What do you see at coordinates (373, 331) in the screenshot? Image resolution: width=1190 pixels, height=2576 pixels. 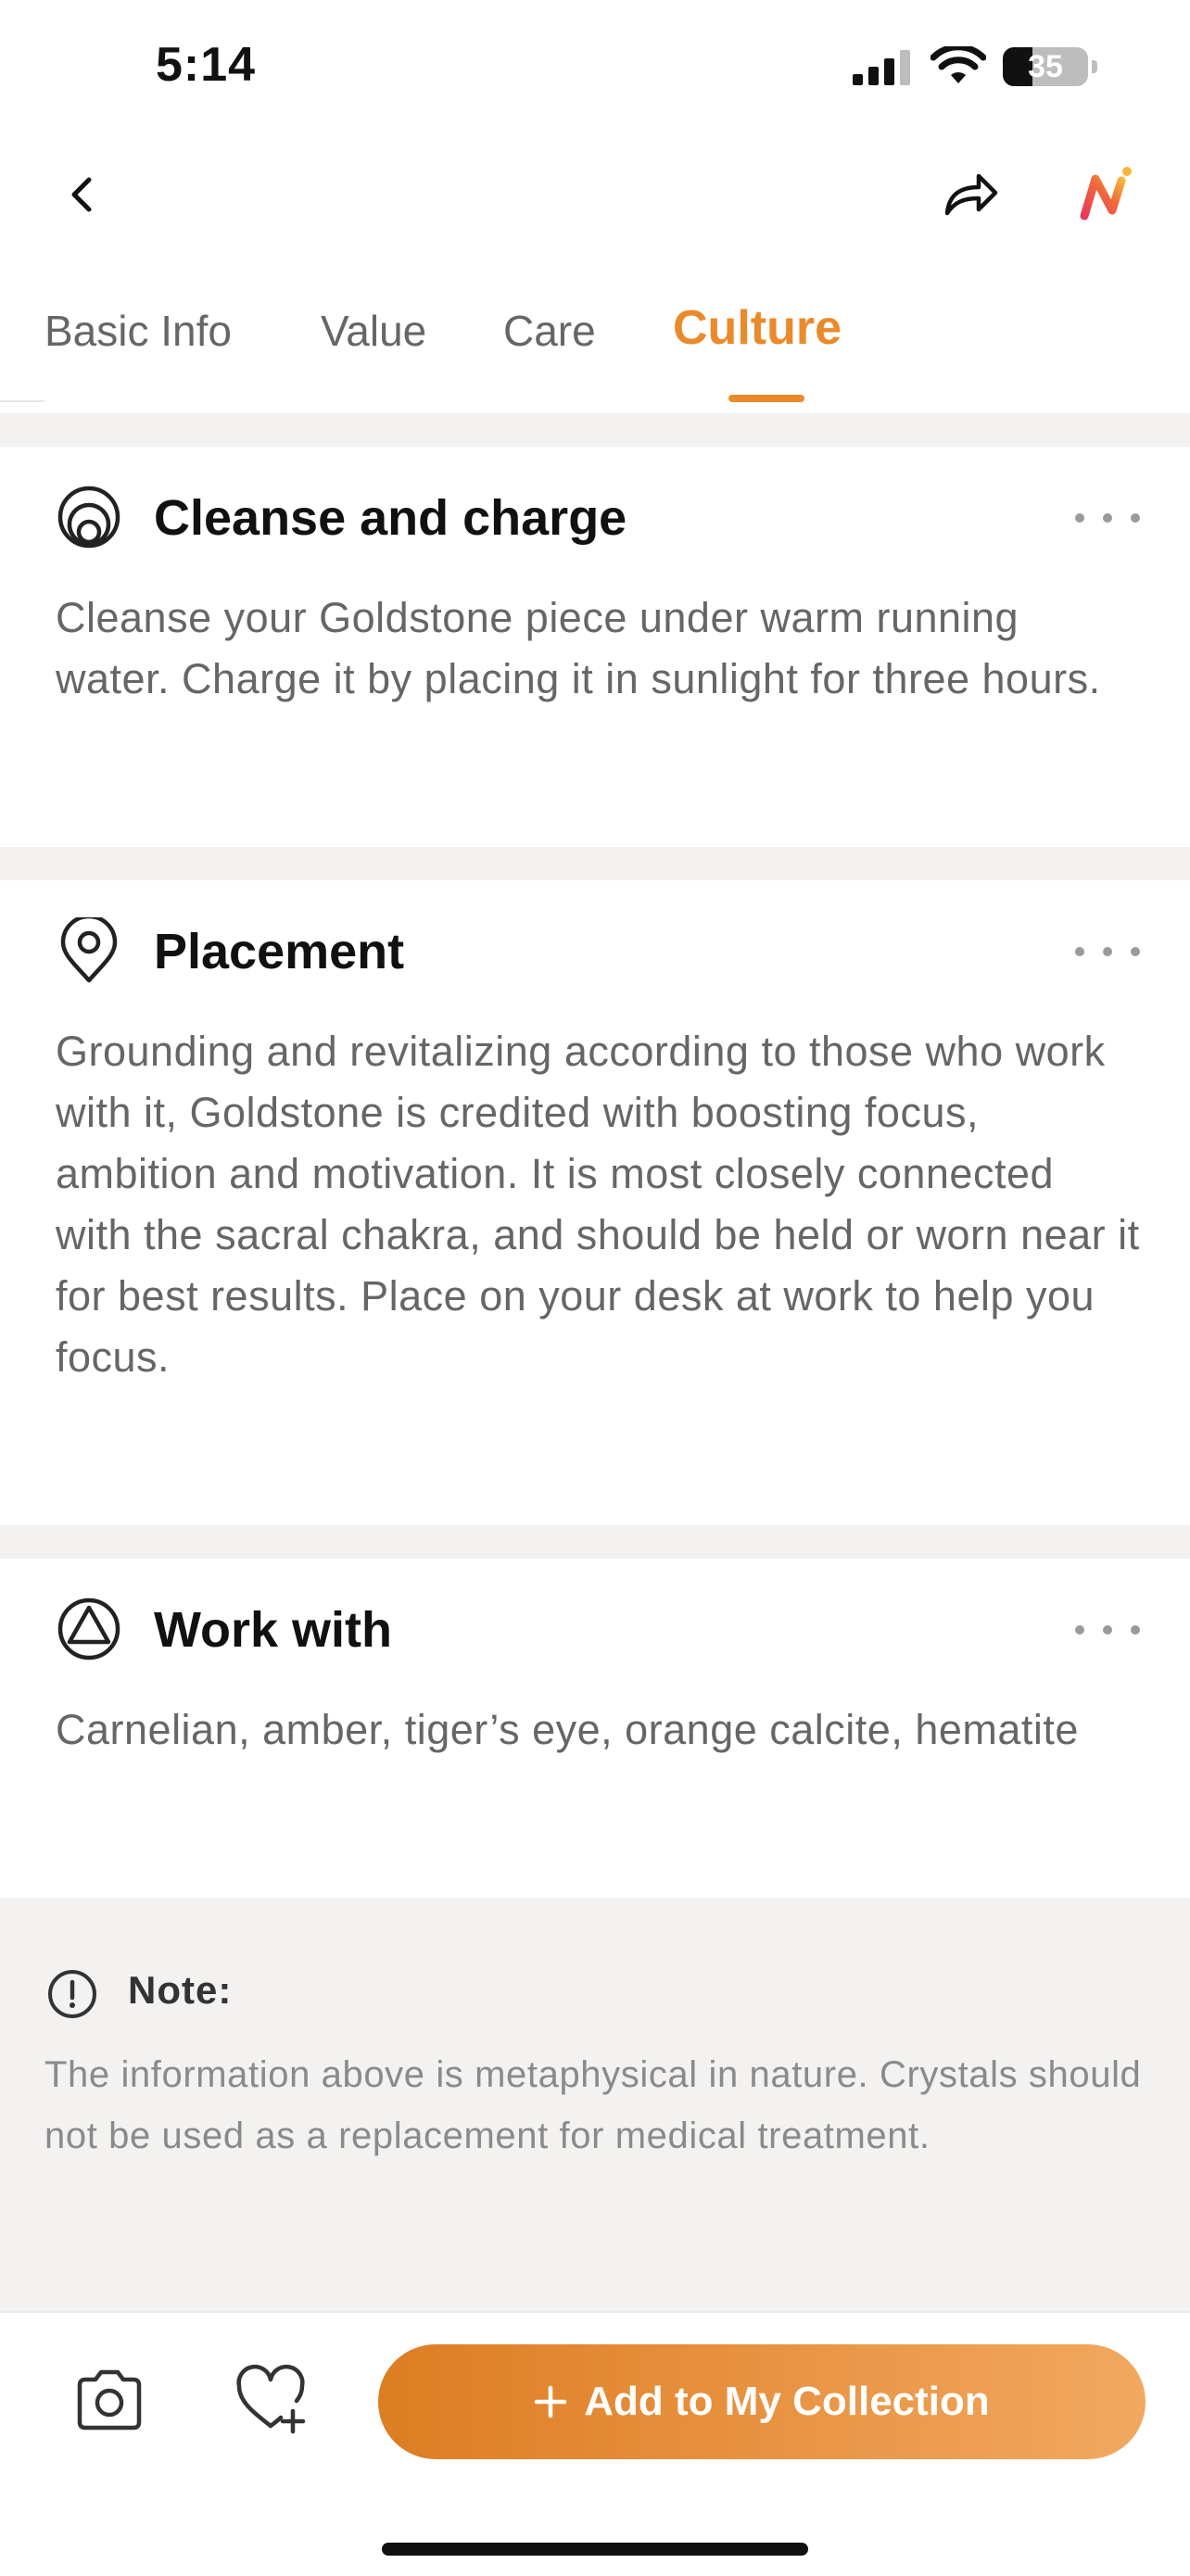 I see `tab-value: Value` at bounding box center [373, 331].